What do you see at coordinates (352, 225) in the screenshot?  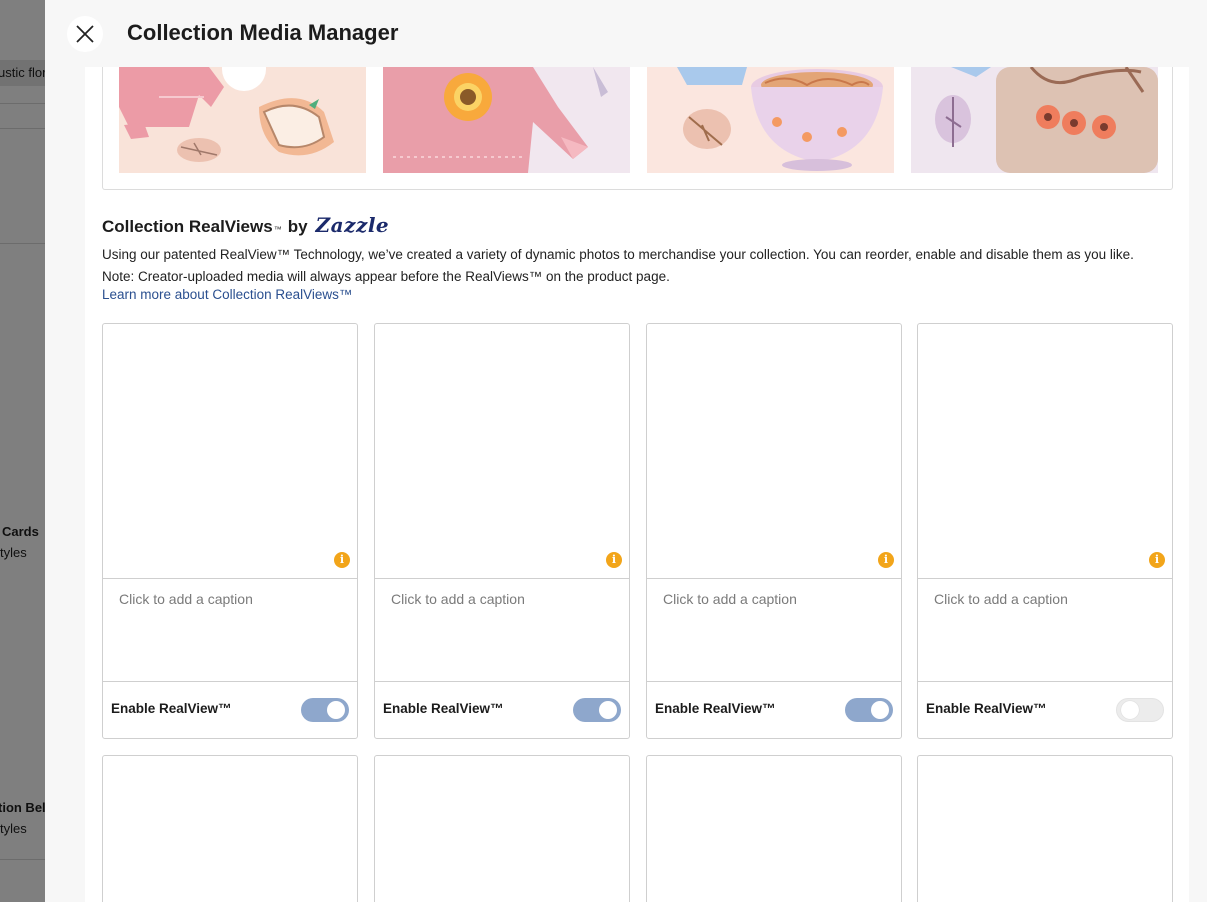 I see `zazzle-logo: Zazzle` at bounding box center [352, 225].